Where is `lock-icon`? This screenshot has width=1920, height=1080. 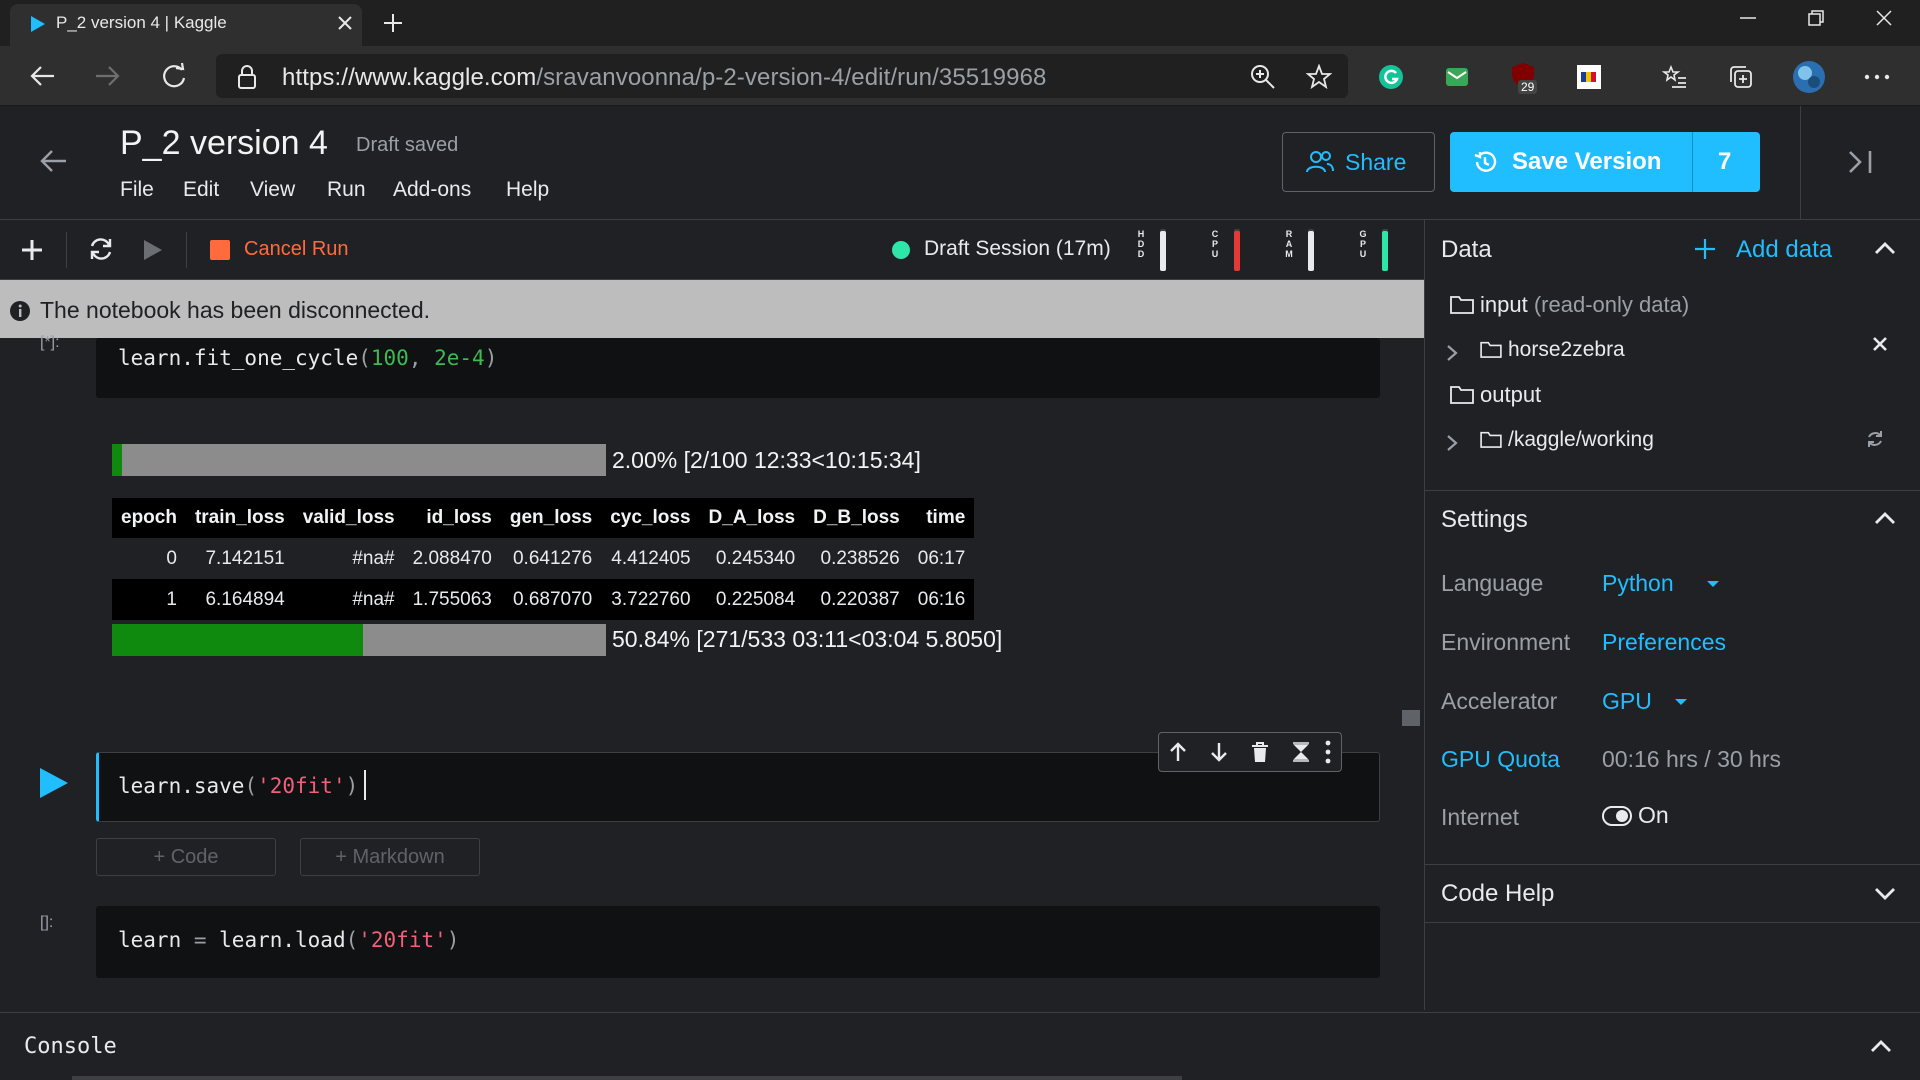 lock-icon is located at coordinates (247, 77).